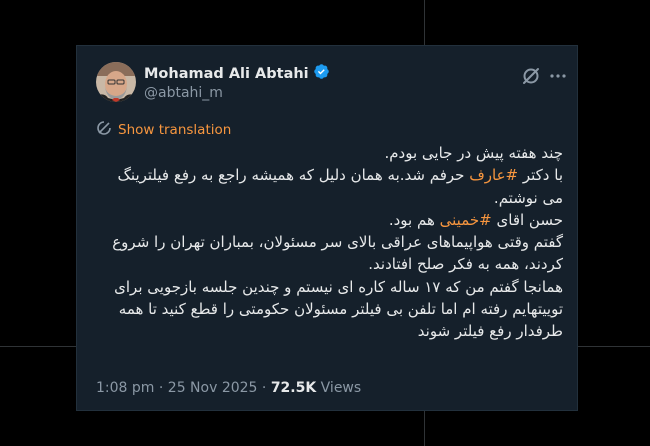 The image size is (650, 446). I want to click on tweet-meta: 1:08 pm · 25 Nov 2025 · 72.5K Views, so click(229, 388).